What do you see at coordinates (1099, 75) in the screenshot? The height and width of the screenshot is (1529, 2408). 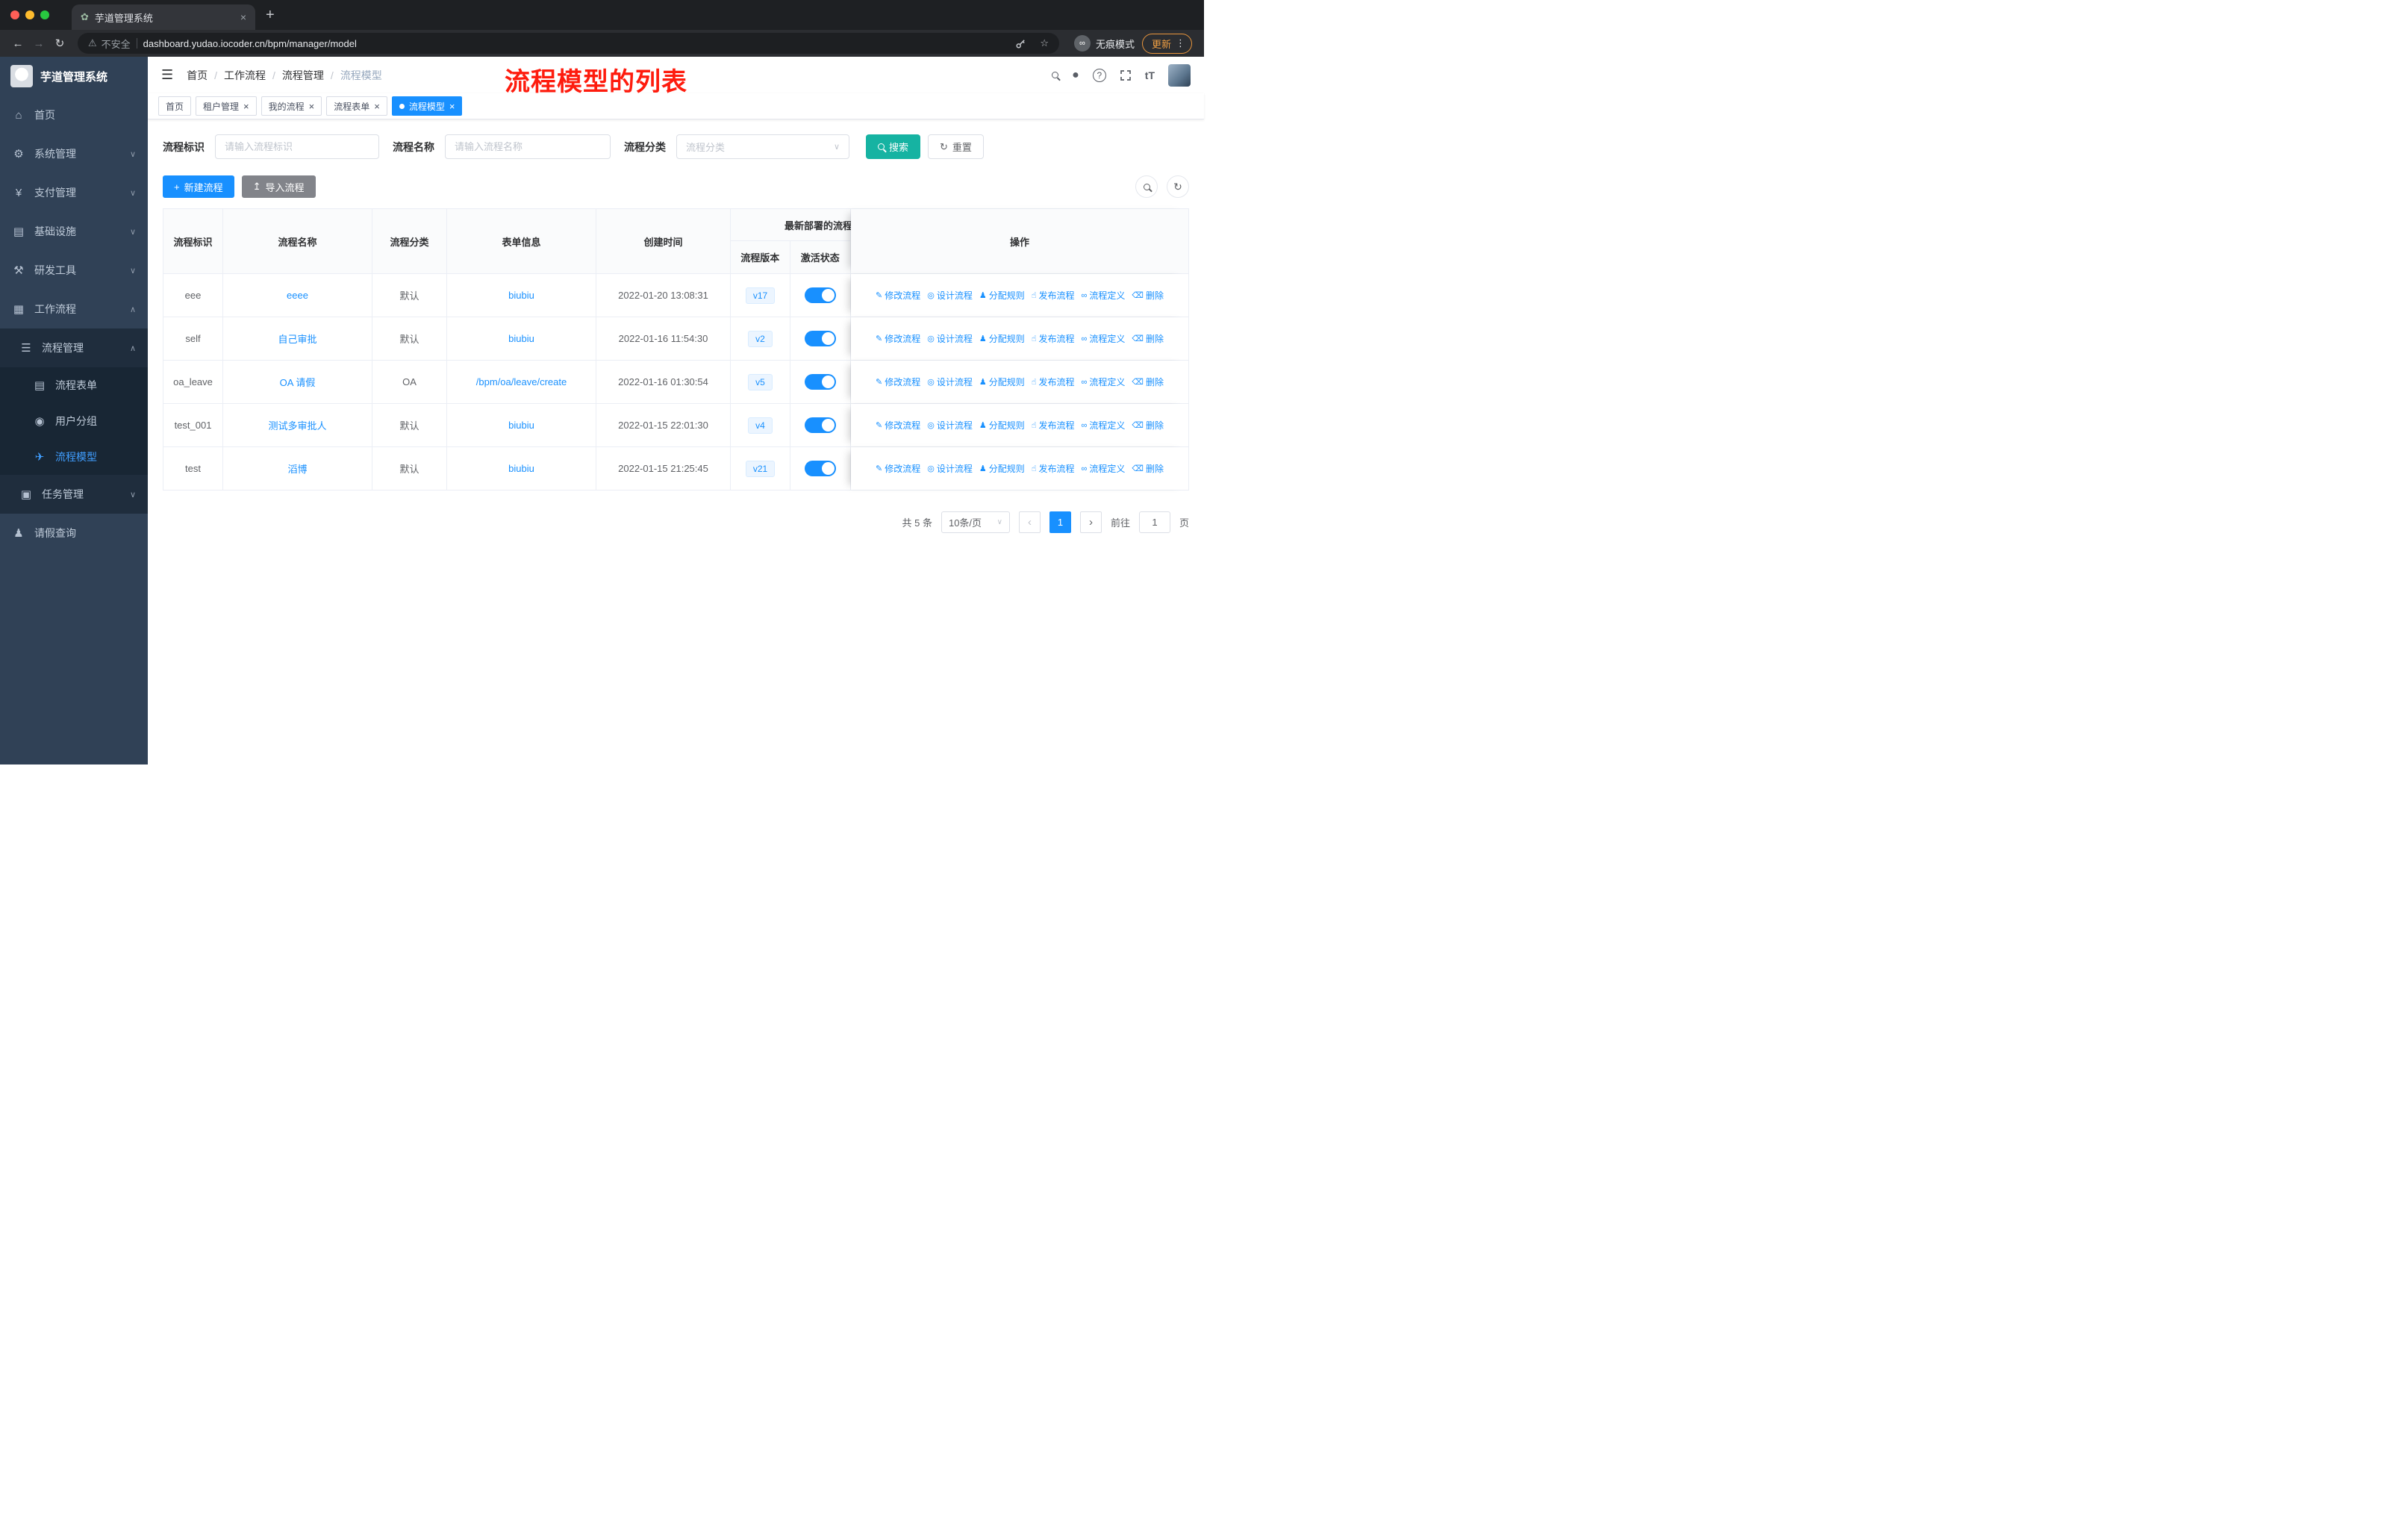 I see `help-icon: ?` at bounding box center [1099, 75].